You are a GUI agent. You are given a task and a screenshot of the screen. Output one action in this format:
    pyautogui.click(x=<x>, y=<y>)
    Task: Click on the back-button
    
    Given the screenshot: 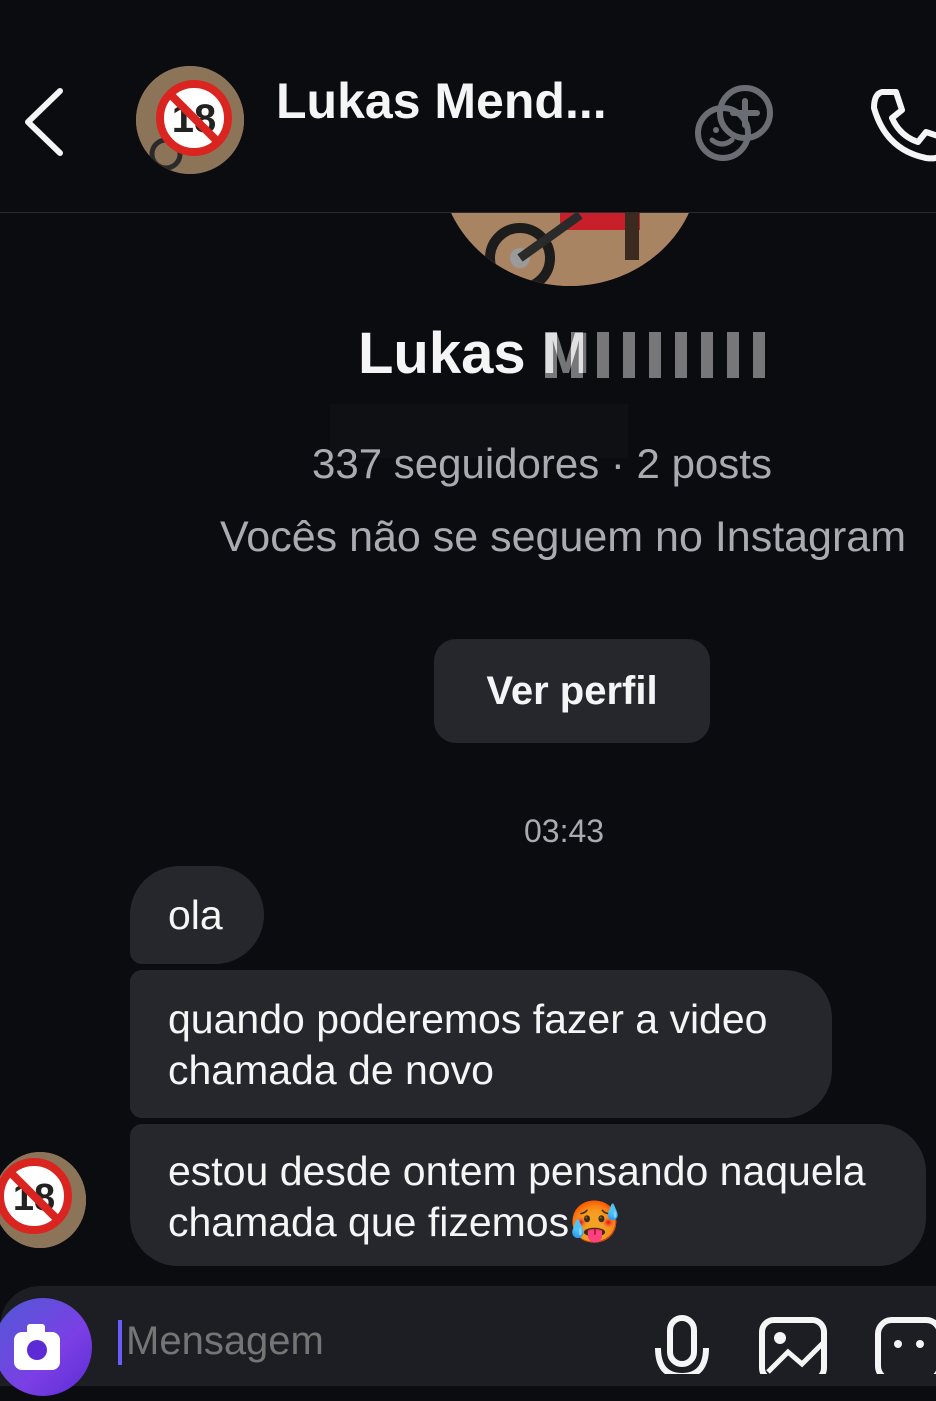 What is the action you would take?
    pyautogui.click(x=45, y=122)
    